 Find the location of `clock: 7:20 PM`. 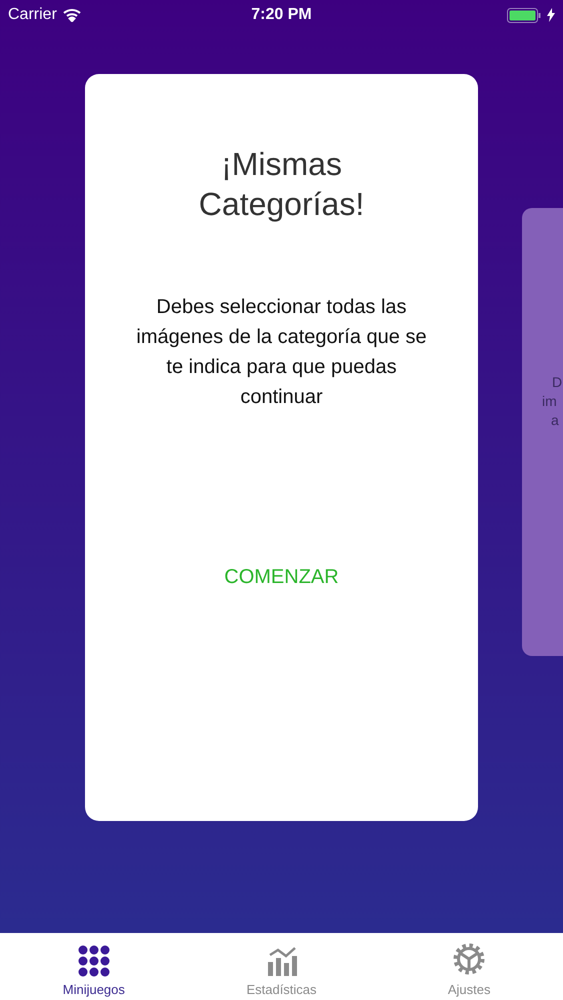

clock: 7:20 PM is located at coordinates (281, 15).